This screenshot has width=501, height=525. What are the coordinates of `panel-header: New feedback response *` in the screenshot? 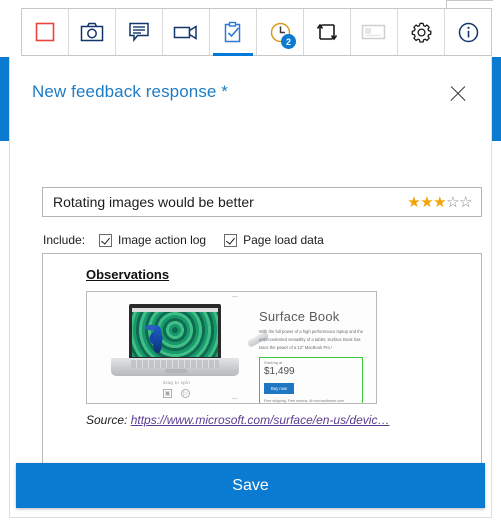 It's located at (250, 99).